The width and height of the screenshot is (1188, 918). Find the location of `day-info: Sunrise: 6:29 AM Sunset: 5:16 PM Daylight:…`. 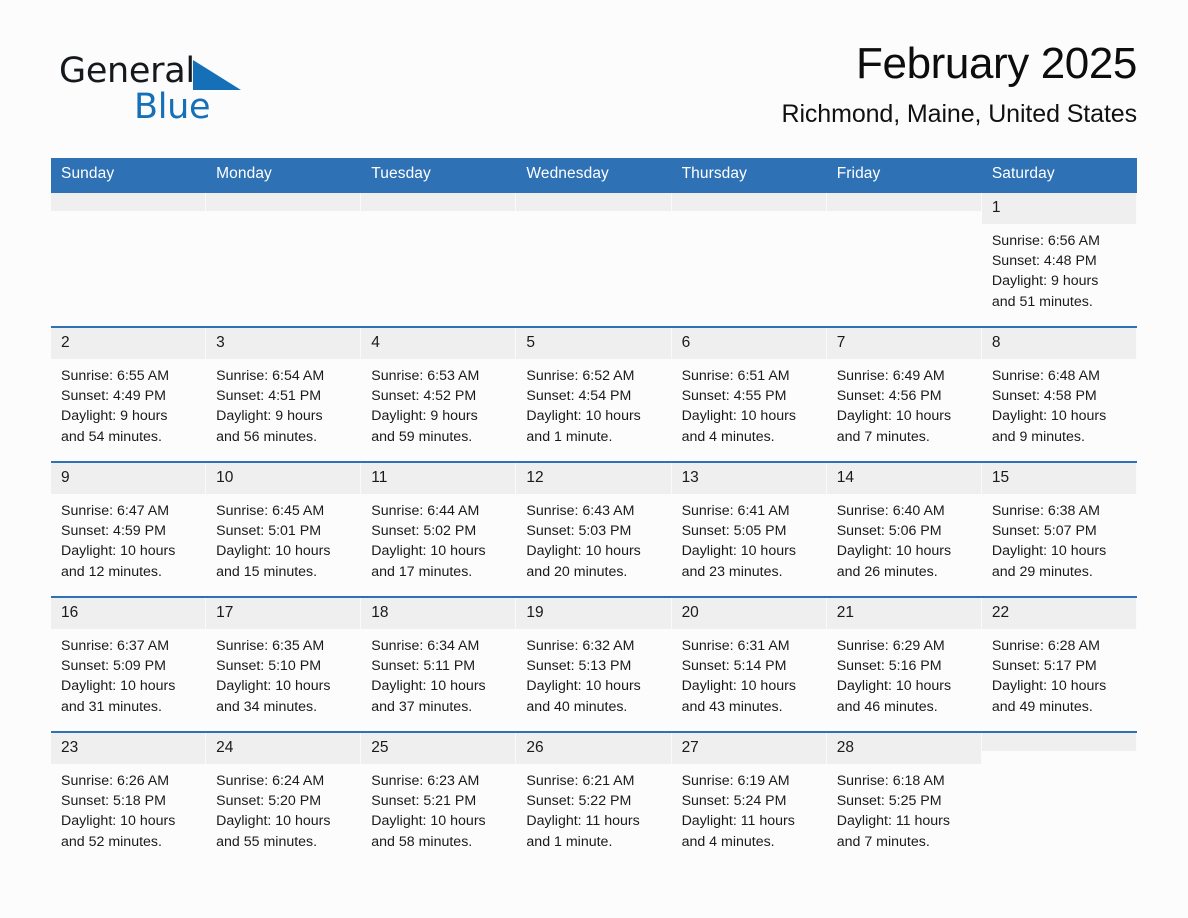

day-info: Sunrise: 6:29 AM Sunset: 5:16 PM Daylight:… is located at coordinates (904, 673).